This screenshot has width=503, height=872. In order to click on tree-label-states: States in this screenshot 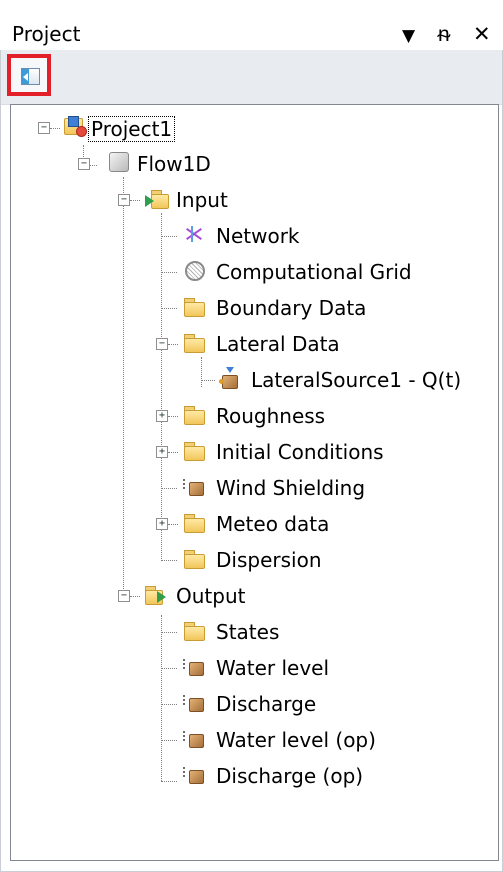, I will do `click(248, 632)`.